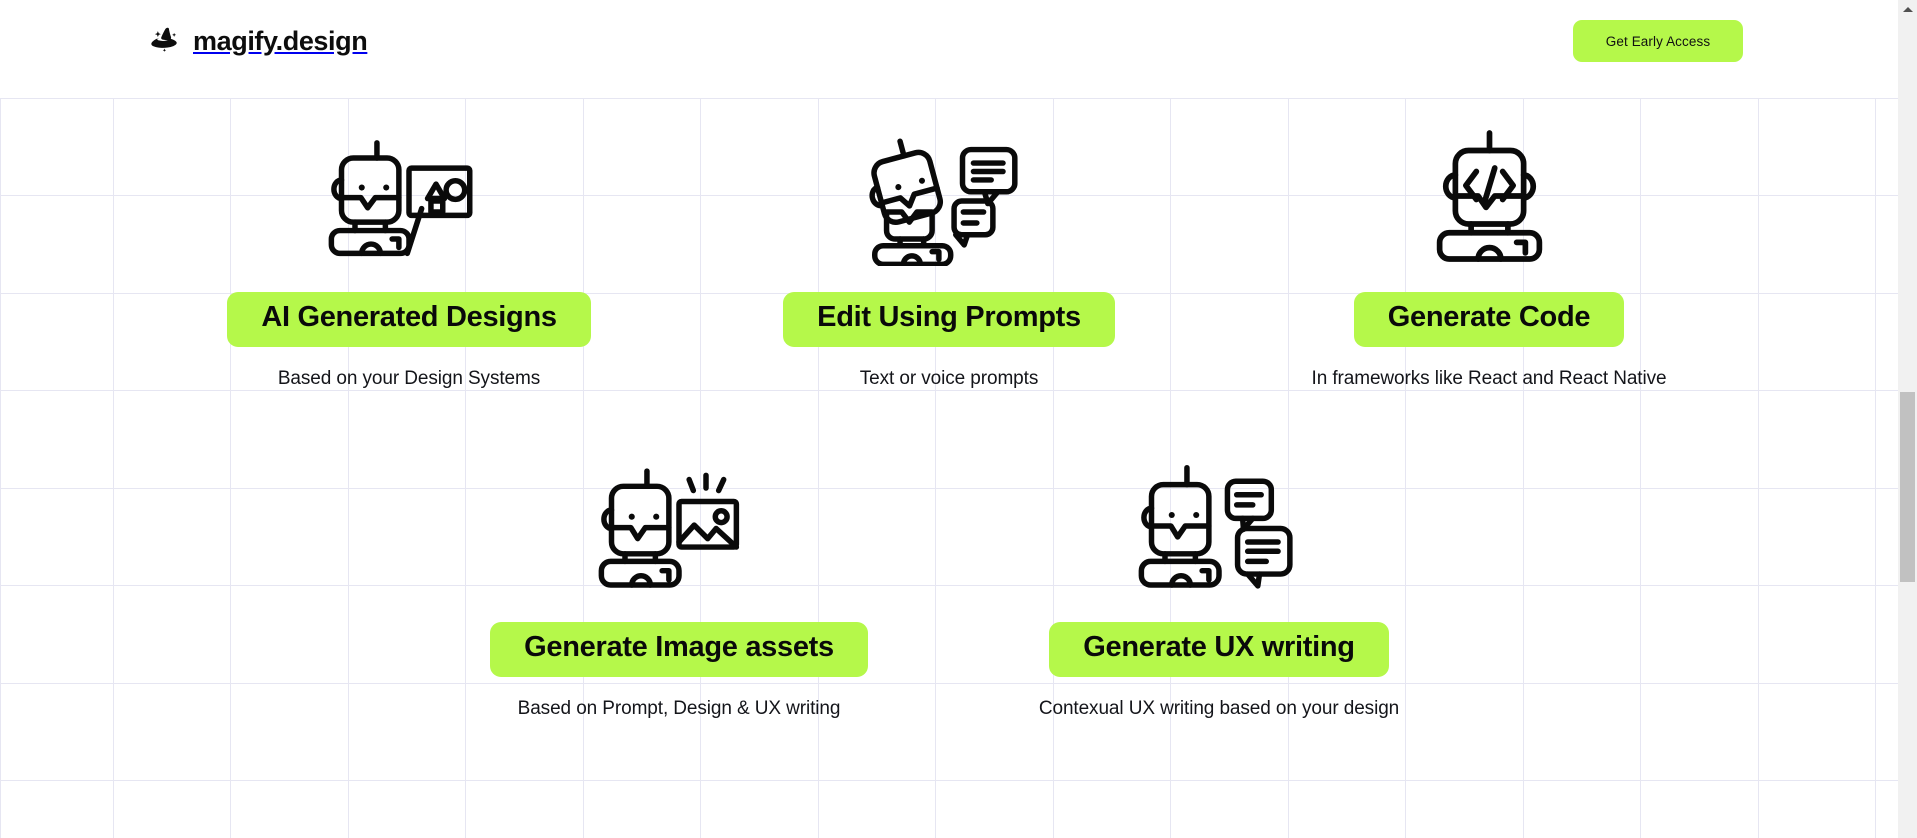  What do you see at coordinates (1907, 9) in the screenshot?
I see `triangle-up-icon` at bounding box center [1907, 9].